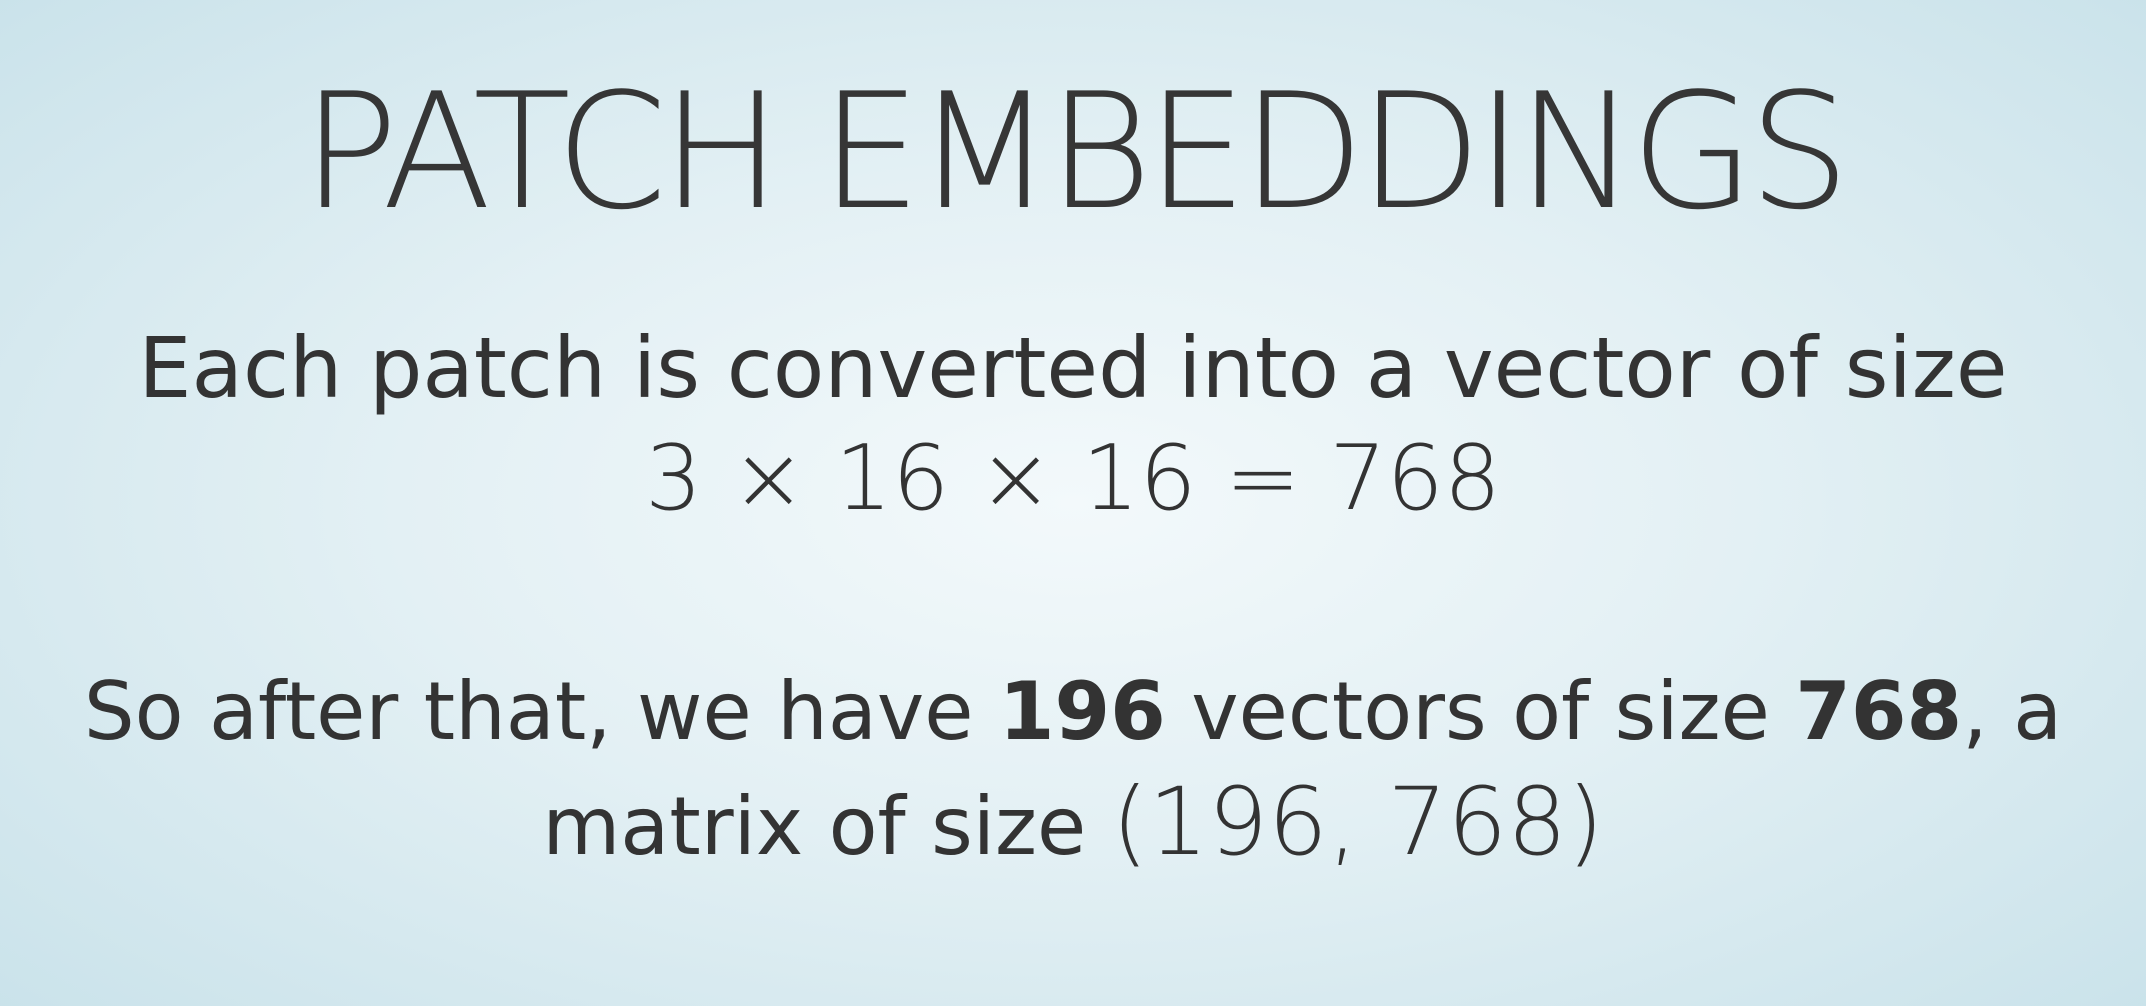  Describe the element at coordinates (1357, 822) in the screenshot. I see `matrix-shape: (196, 768)` at that location.